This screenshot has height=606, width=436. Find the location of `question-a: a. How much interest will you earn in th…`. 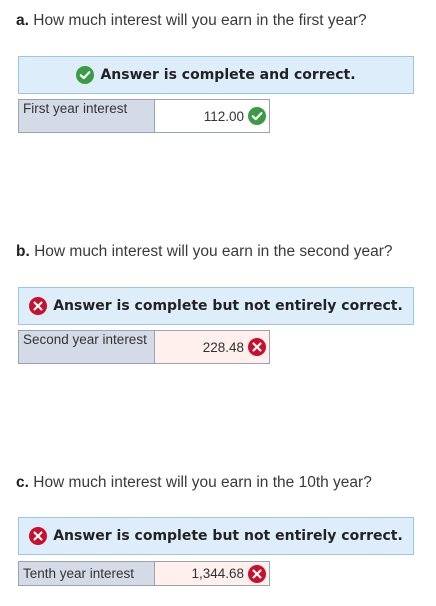

question-a: a. How much interest will you earn in th… is located at coordinates (191, 21).